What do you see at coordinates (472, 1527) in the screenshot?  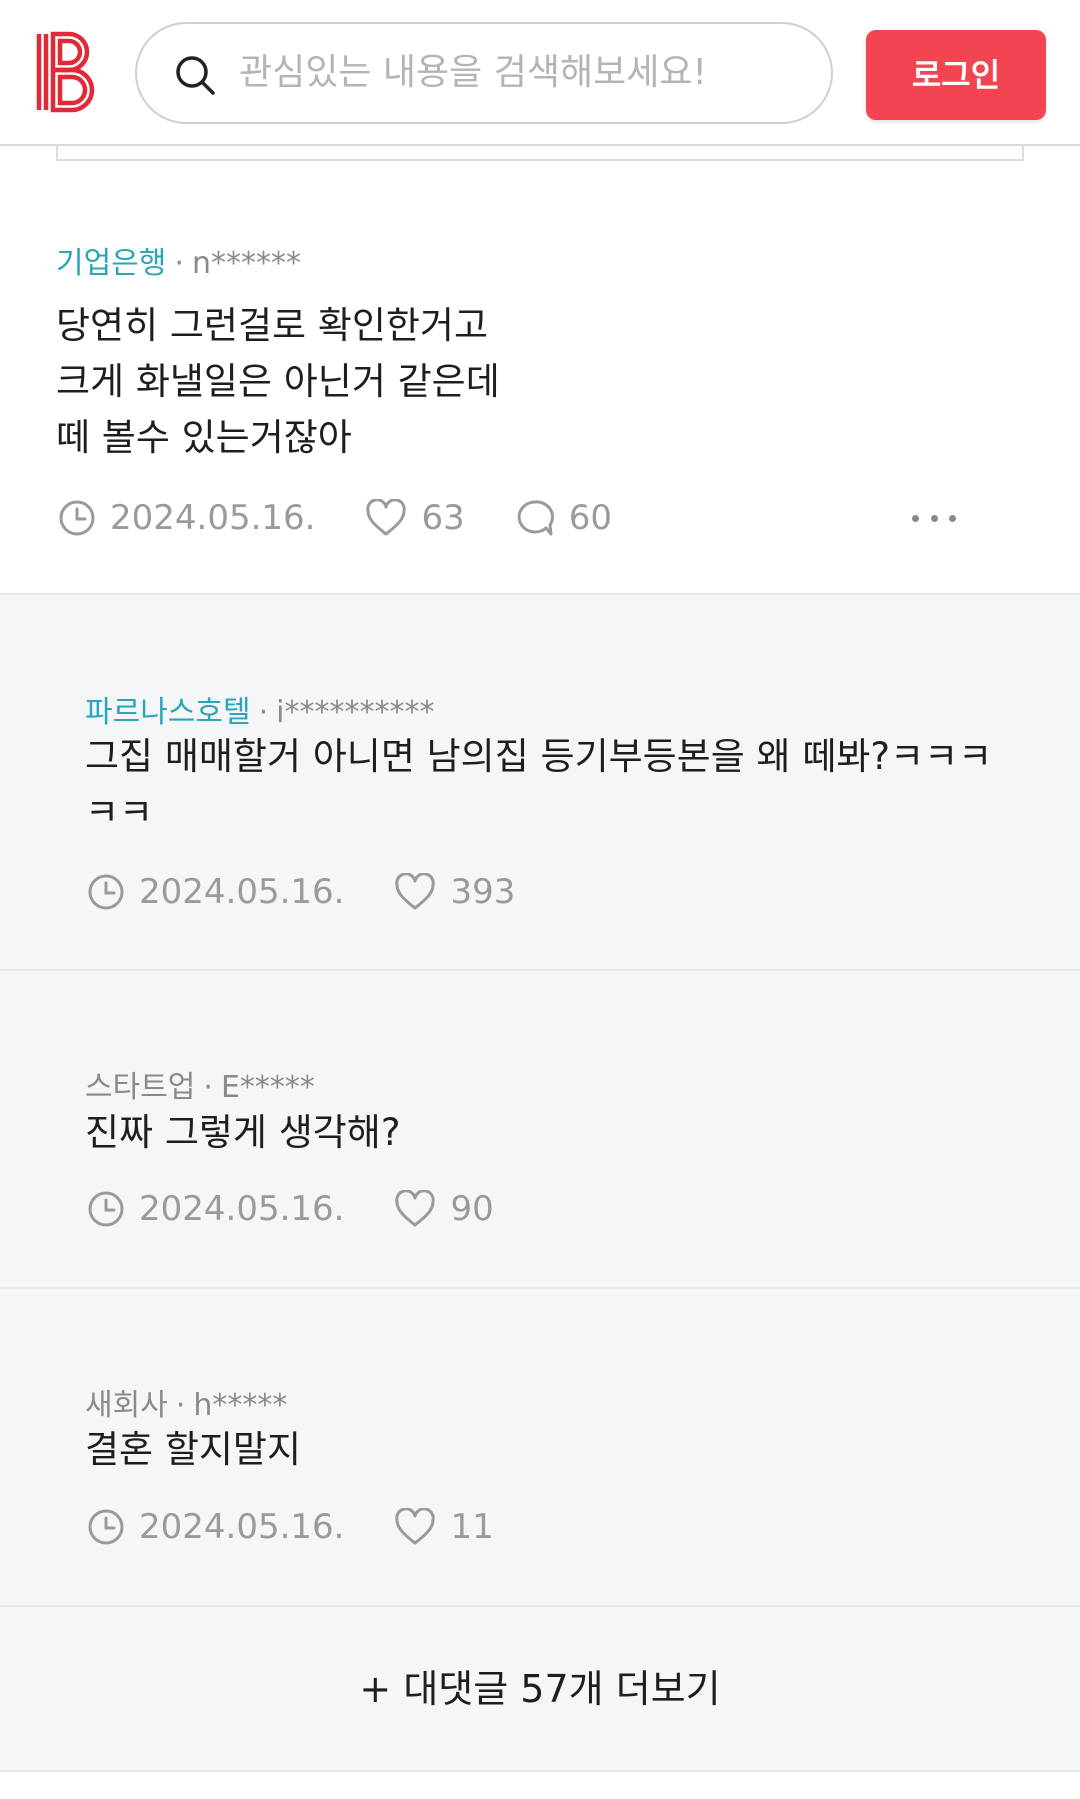 I see `like-count: 11` at bounding box center [472, 1527].